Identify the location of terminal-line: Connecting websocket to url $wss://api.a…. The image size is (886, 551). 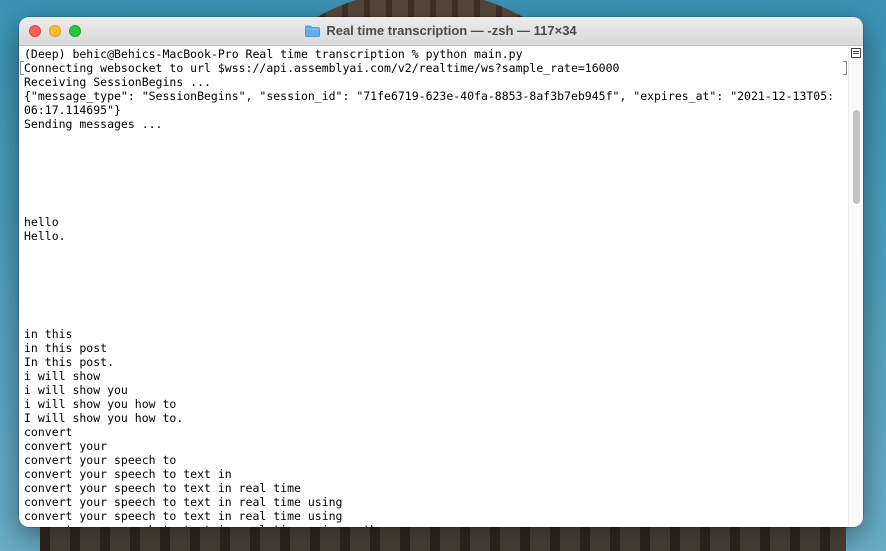
(322, 68).